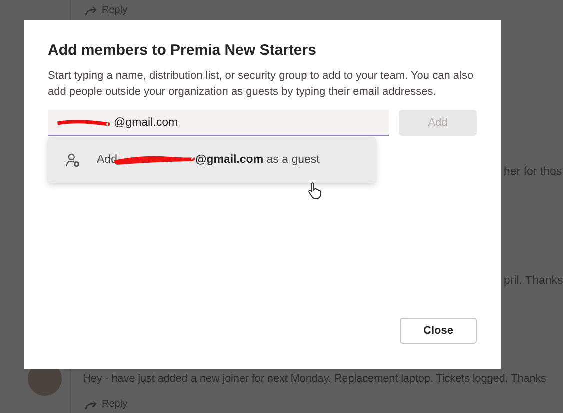 The height and width of the screenshot is (413, 563). Describe the element at coordinates (438, 331) in the screenshot. I see `close-button: Close` at that location.